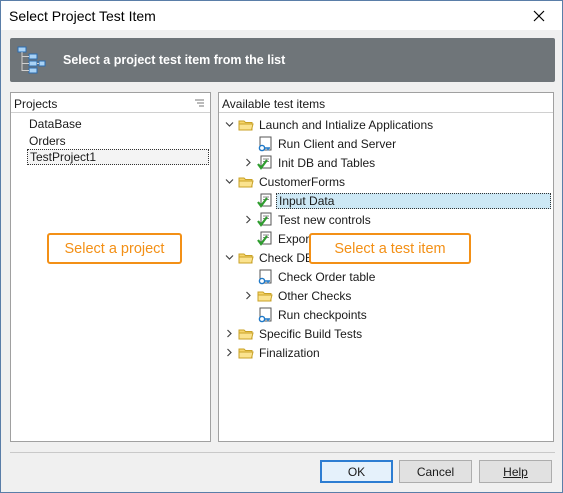 This screenshot has height=493, width=563. I want to click on banner-text: Select a project test item from the list, so click(174, 60).